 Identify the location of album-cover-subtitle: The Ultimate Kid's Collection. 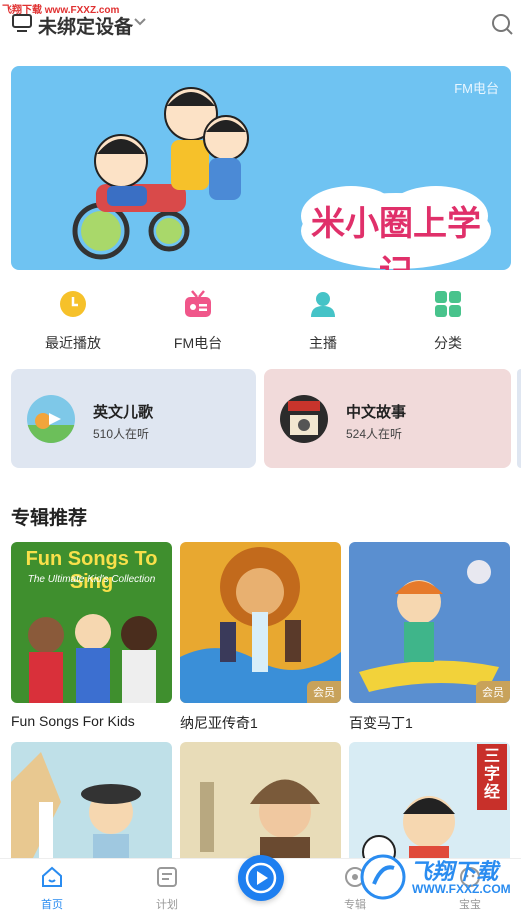
(91, 579).